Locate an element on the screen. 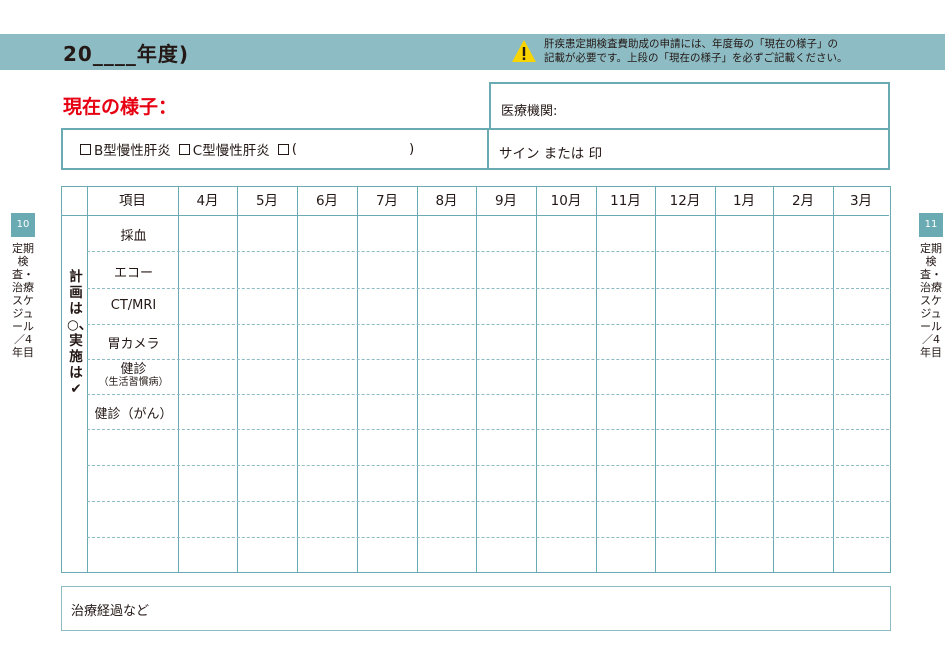  notes-label: 治療経過など is located at coordinates (110, 611).